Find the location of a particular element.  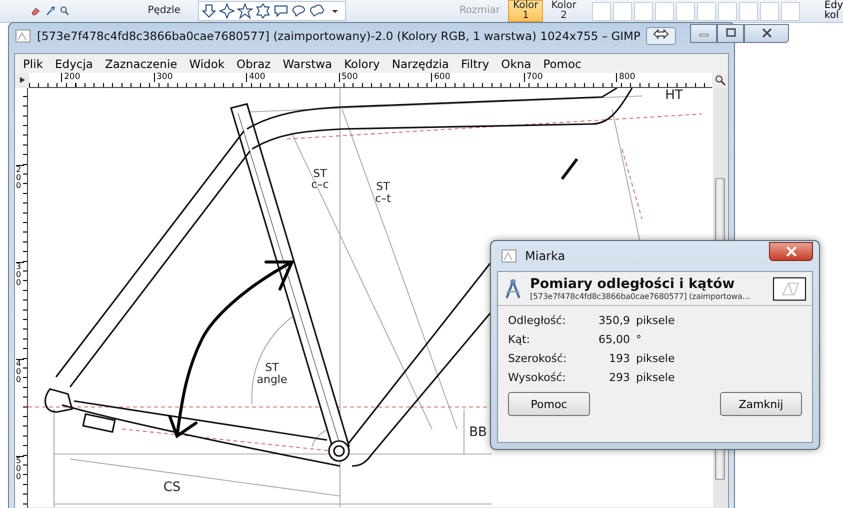

dialog-heading: Pomiary odległości i kątów is located at coordinates (633, 284).